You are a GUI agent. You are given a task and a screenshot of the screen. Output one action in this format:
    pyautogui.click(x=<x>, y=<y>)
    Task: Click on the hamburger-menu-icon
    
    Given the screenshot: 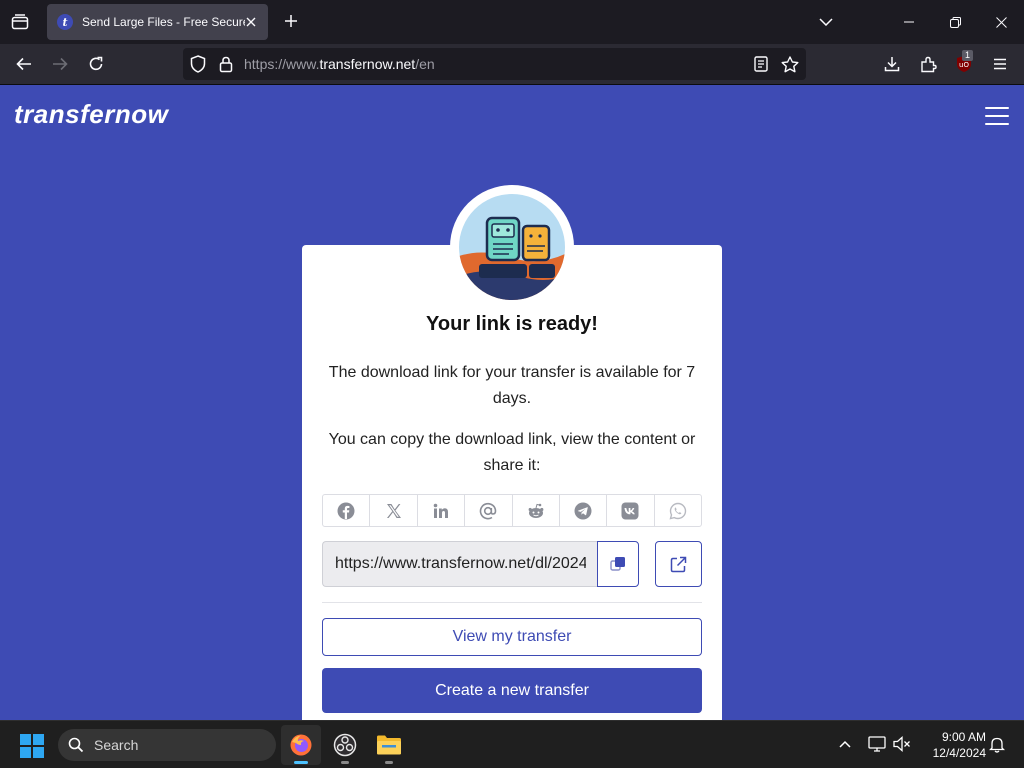 What is the action you would take?
    pyautogui.click(x=997, y=116)
    